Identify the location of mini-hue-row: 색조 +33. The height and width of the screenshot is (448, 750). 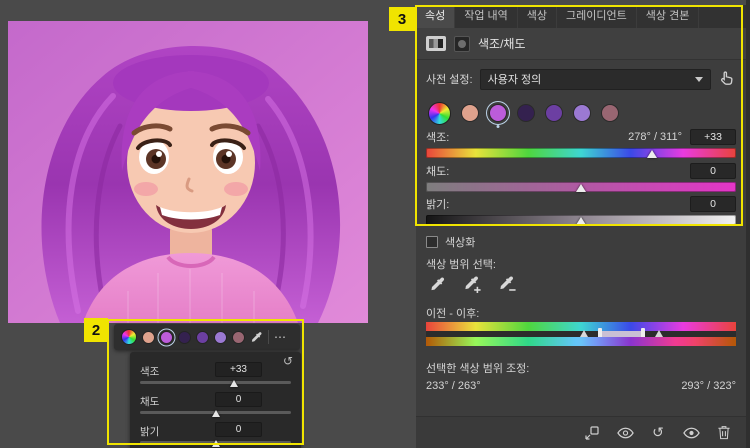
(215, 377).